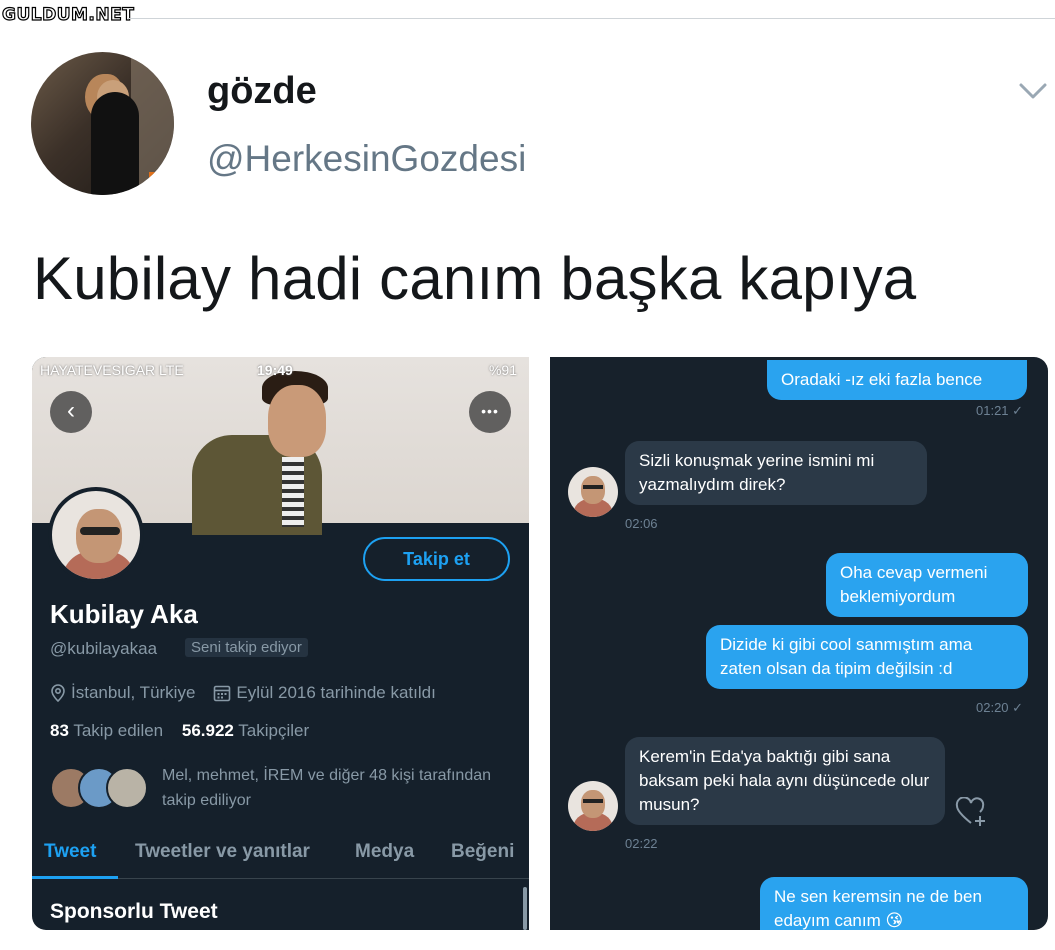 Image resolution: width=1055 pixels, height=950 pixels. Describe the element at coordinates (591, 18) in the screenshot. I see `divider` at that location.